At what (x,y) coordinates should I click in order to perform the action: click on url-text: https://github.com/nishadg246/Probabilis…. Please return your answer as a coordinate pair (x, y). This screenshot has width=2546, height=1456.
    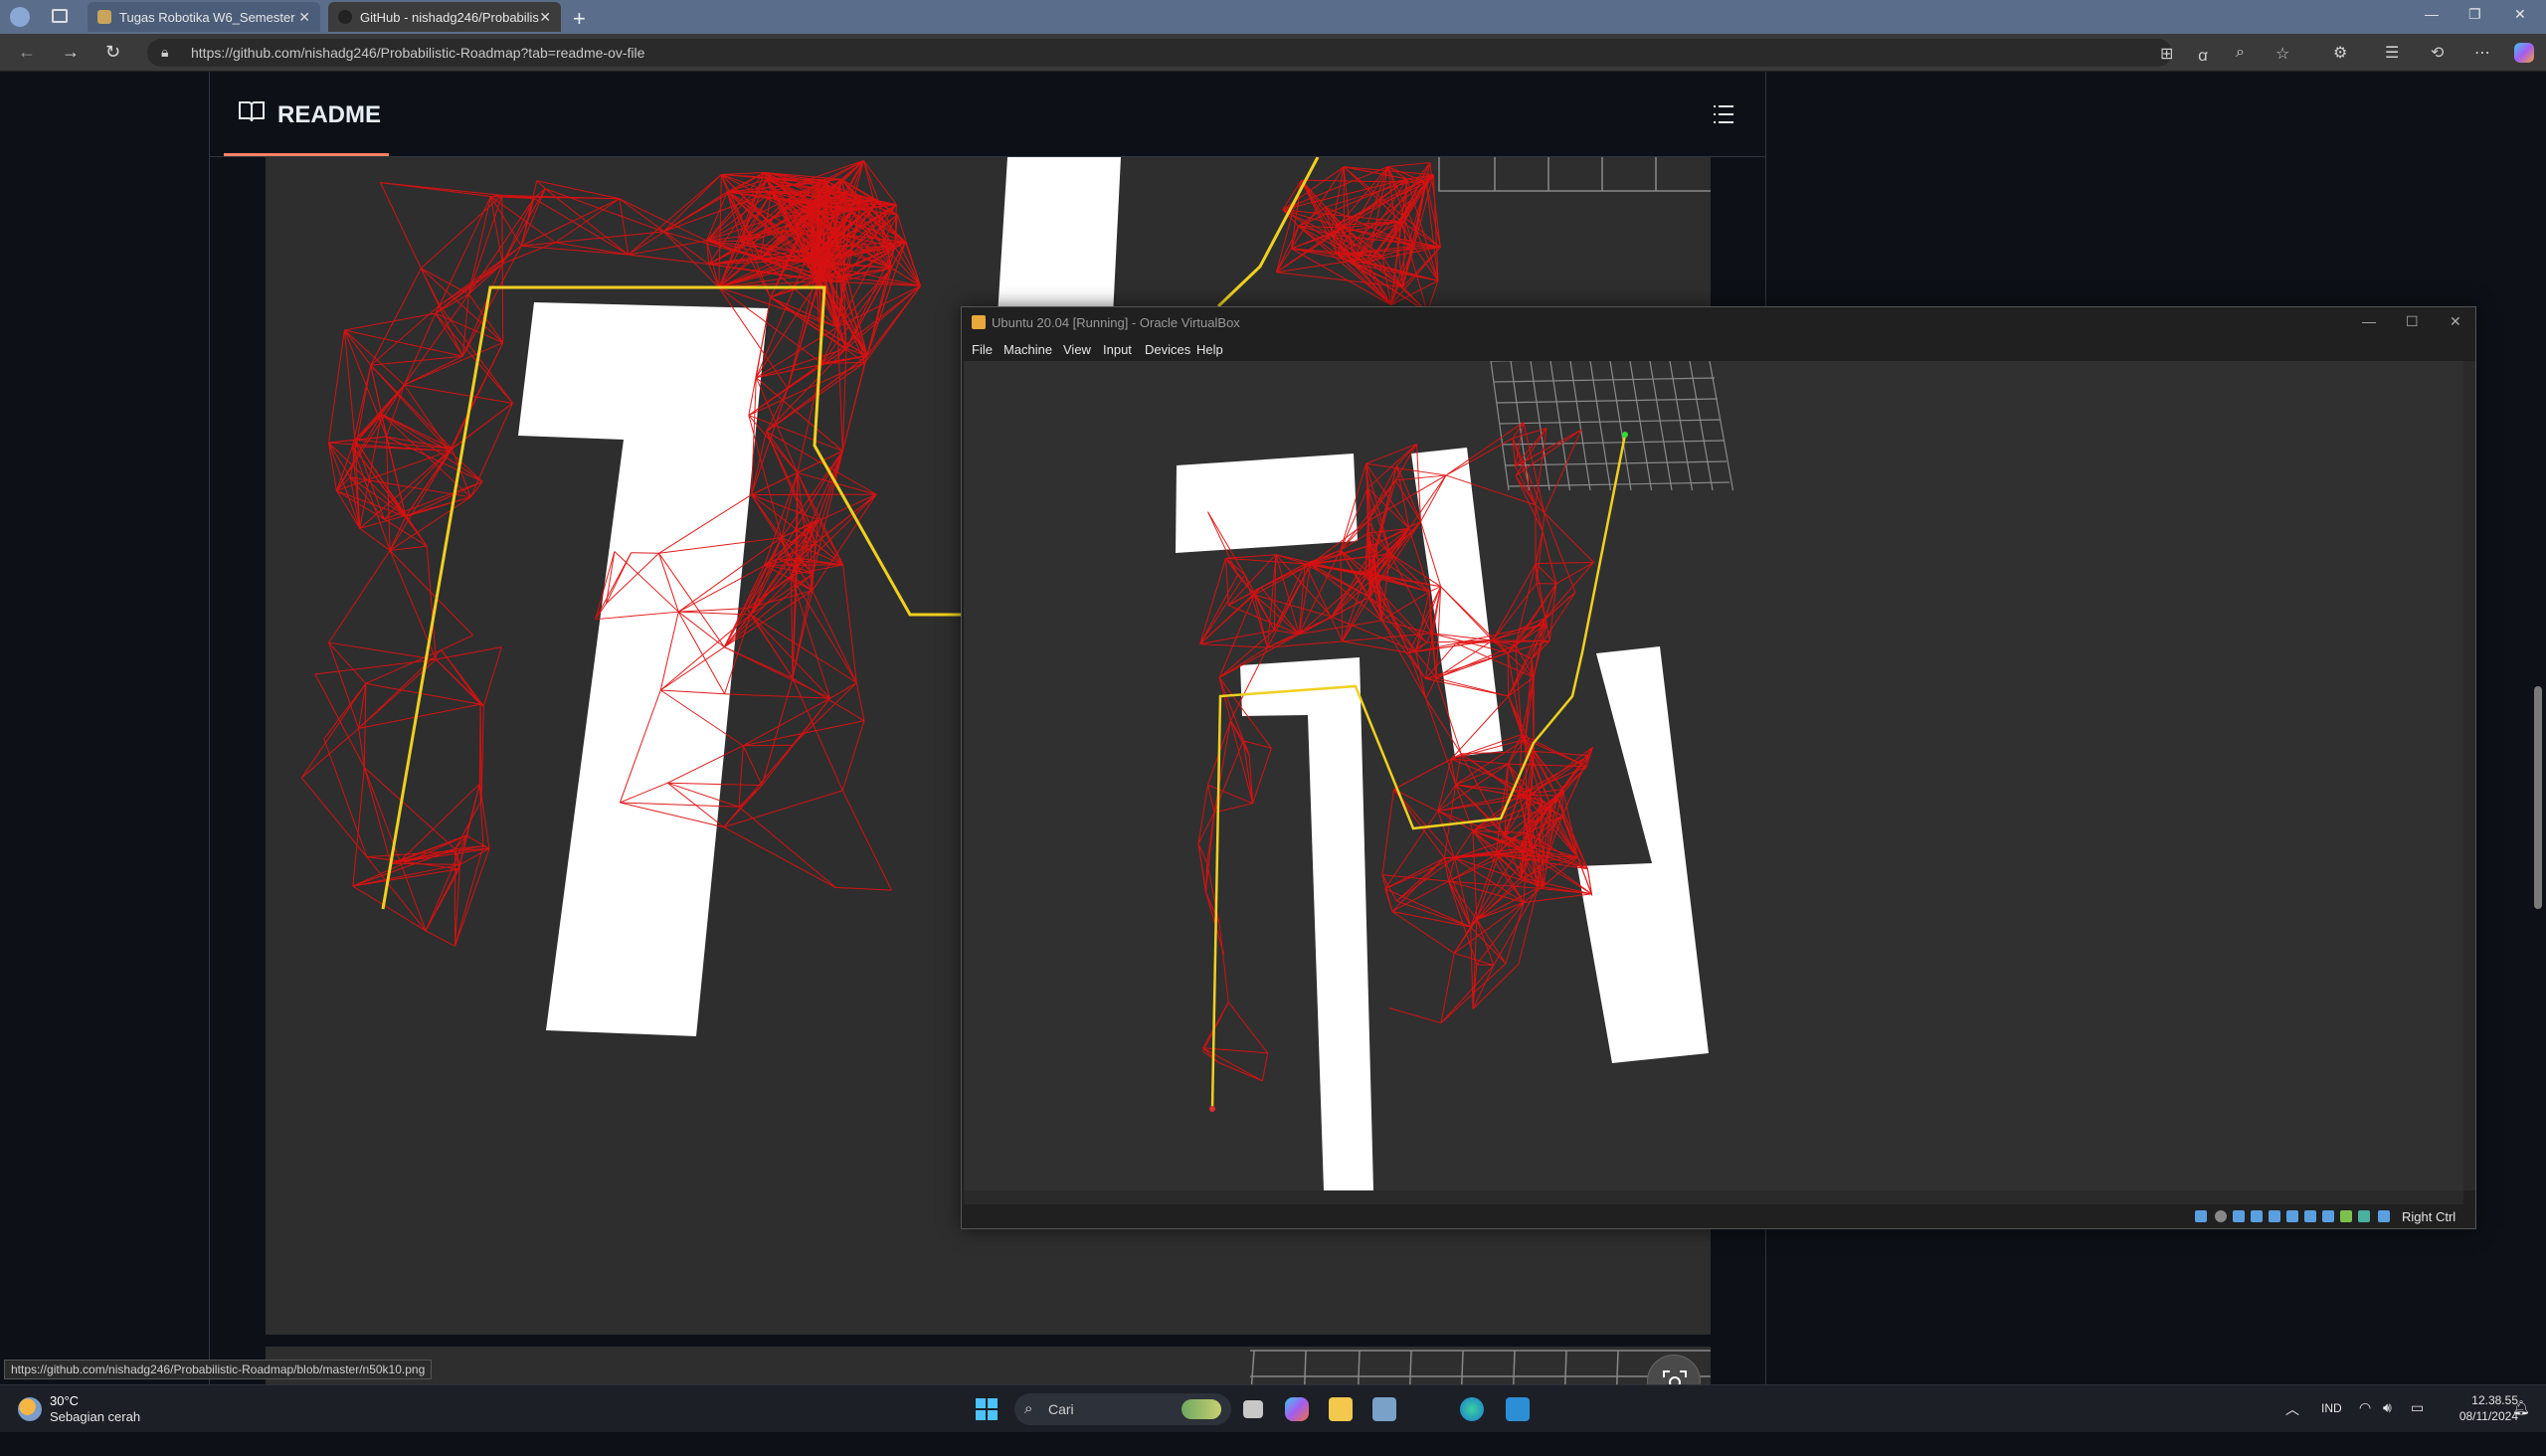
    Looking at the image, I should click on (417, 53).